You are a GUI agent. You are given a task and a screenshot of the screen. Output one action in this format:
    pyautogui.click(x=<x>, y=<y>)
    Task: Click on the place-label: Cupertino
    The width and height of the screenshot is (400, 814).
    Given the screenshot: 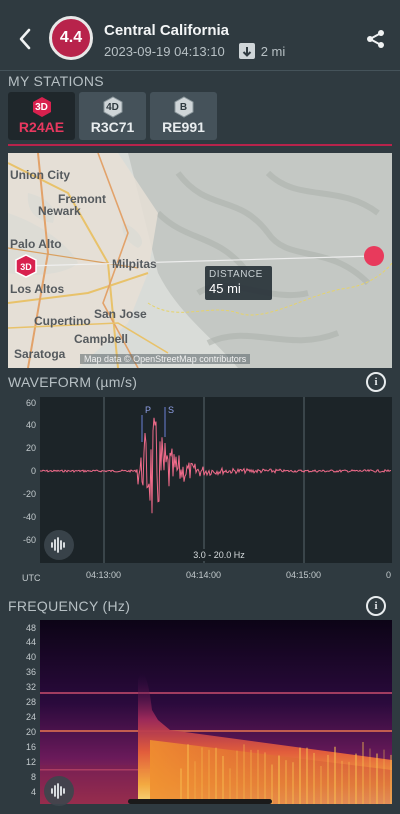 What is the action you would take?
    pyautogui.click(x=62, y=321)
    